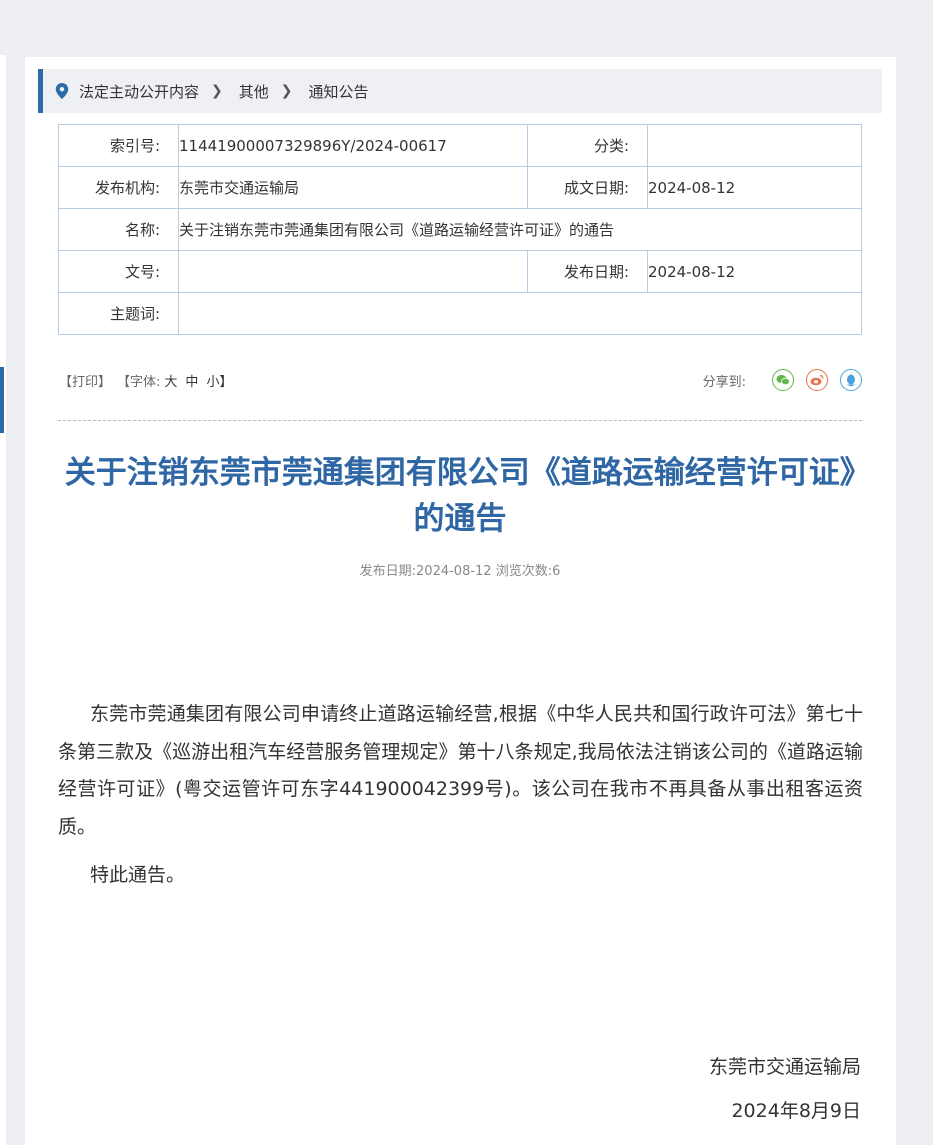 The image size is (933, 1145). What do you see at coordinates (460, 380) in the screenshot?
I see `article-toolbar: 【打印】 【字体: 大中小】 分享到:` at bounding box center [460, 380].